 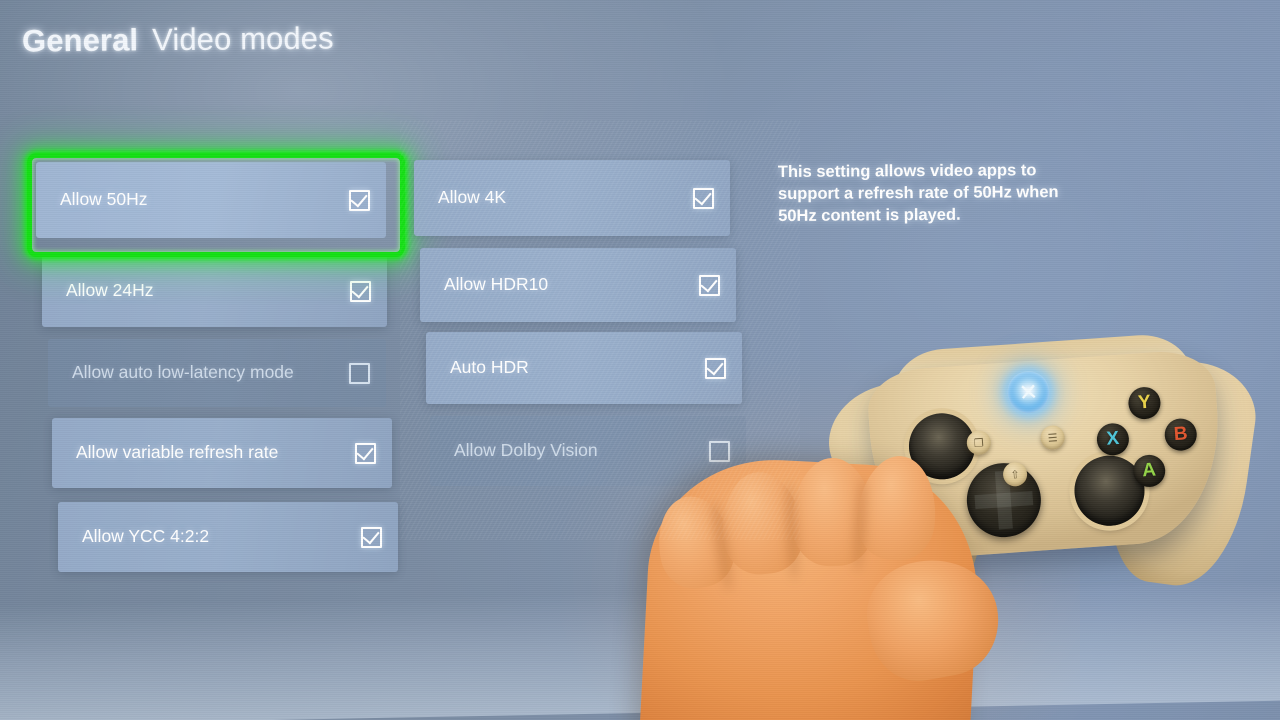 What do you see at coordinates (496, 284) in the screenshot?
I see `setting-label: Allow HDR10` at bounding box center [496, 284].